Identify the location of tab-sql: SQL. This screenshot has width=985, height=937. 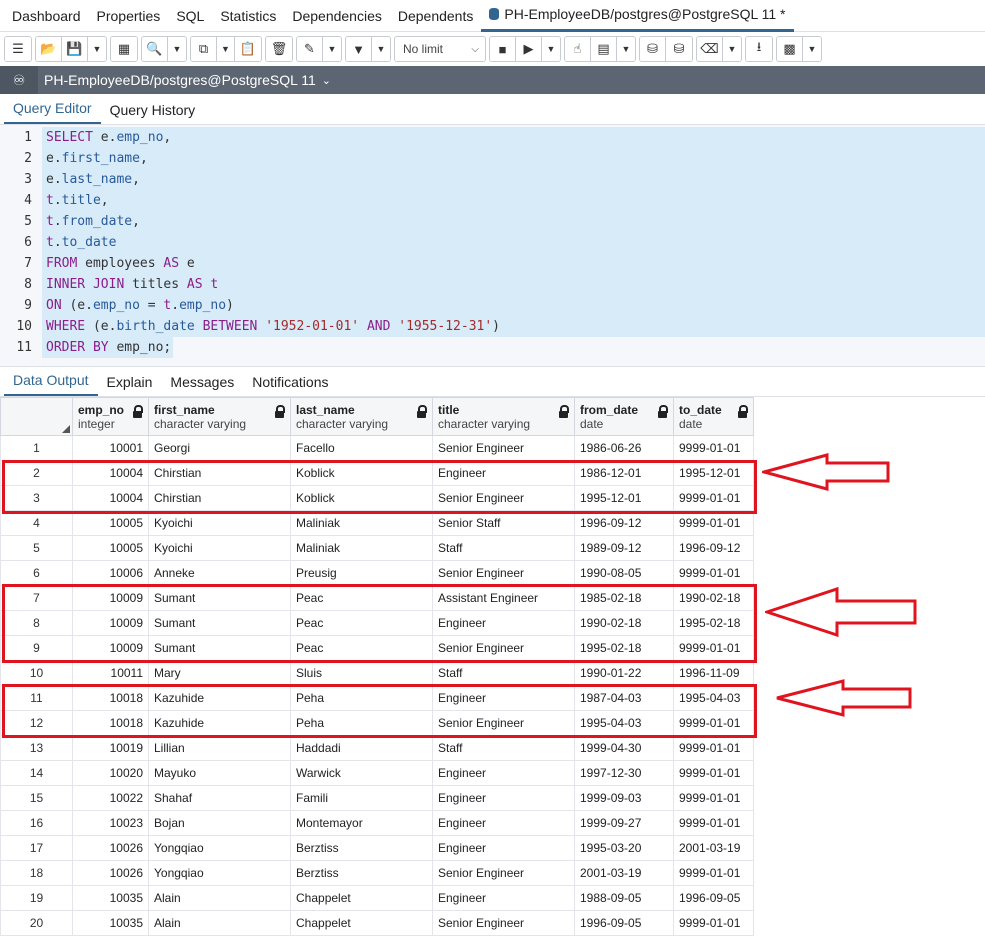
(190, 16).